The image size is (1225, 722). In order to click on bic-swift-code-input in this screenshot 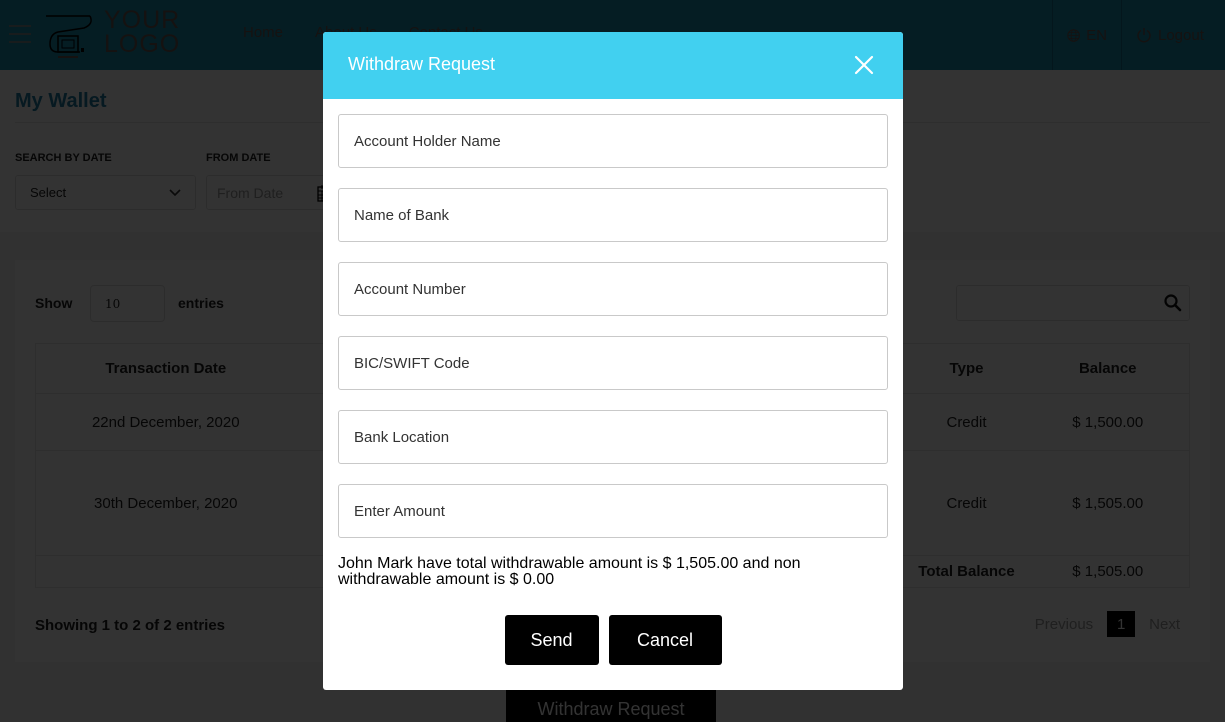, I will do `click(613, 363)`.